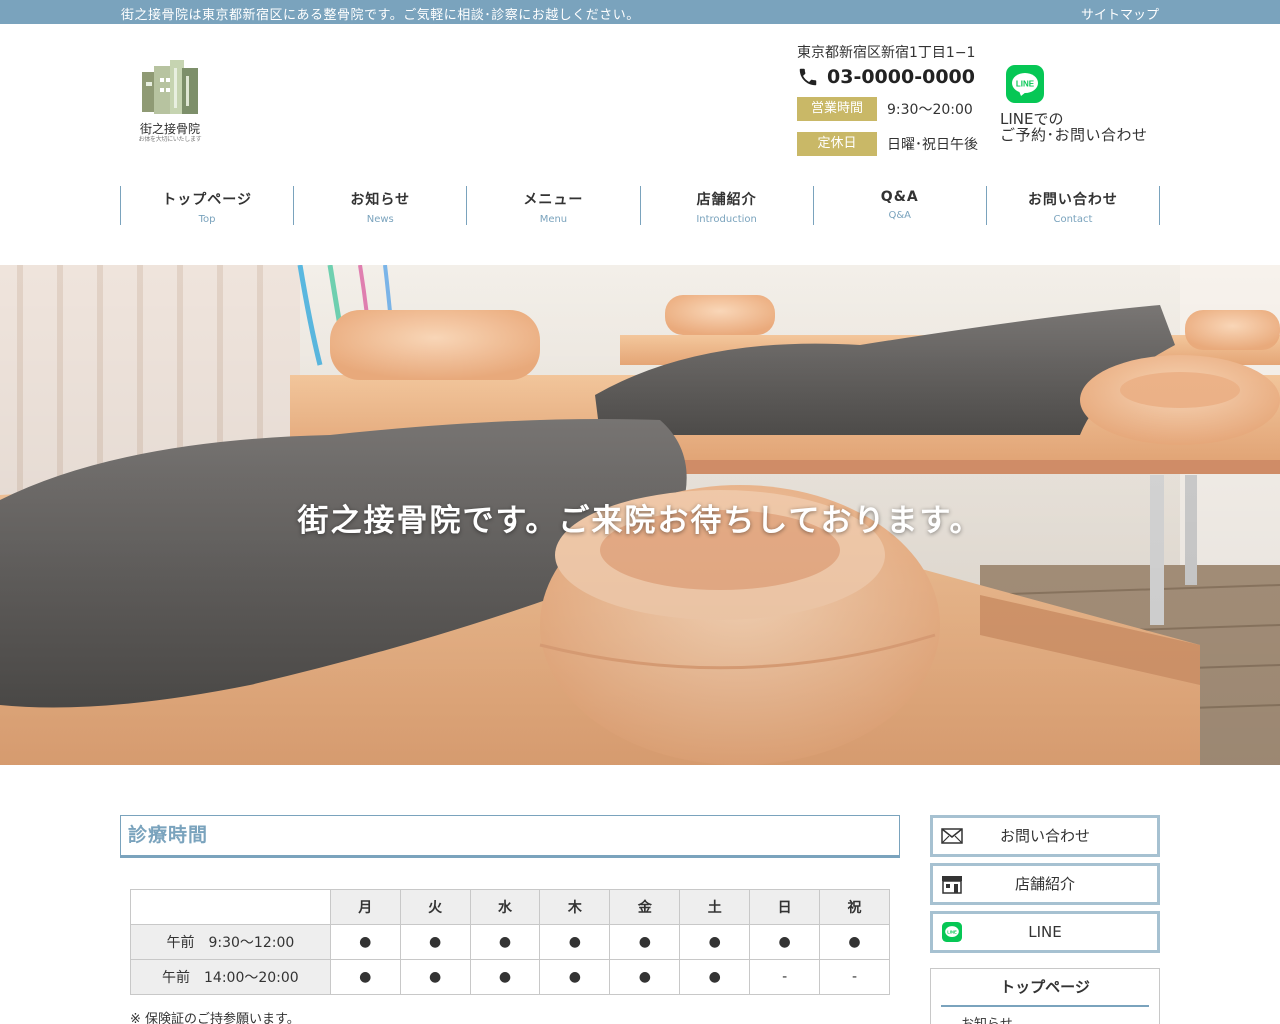 The height and width of the screenshot is (1024, 1280). What do you see at coordinates (380, 200) in the screenshot?
I see `nav-label: お知らせ` at bounding box center [380, 200].